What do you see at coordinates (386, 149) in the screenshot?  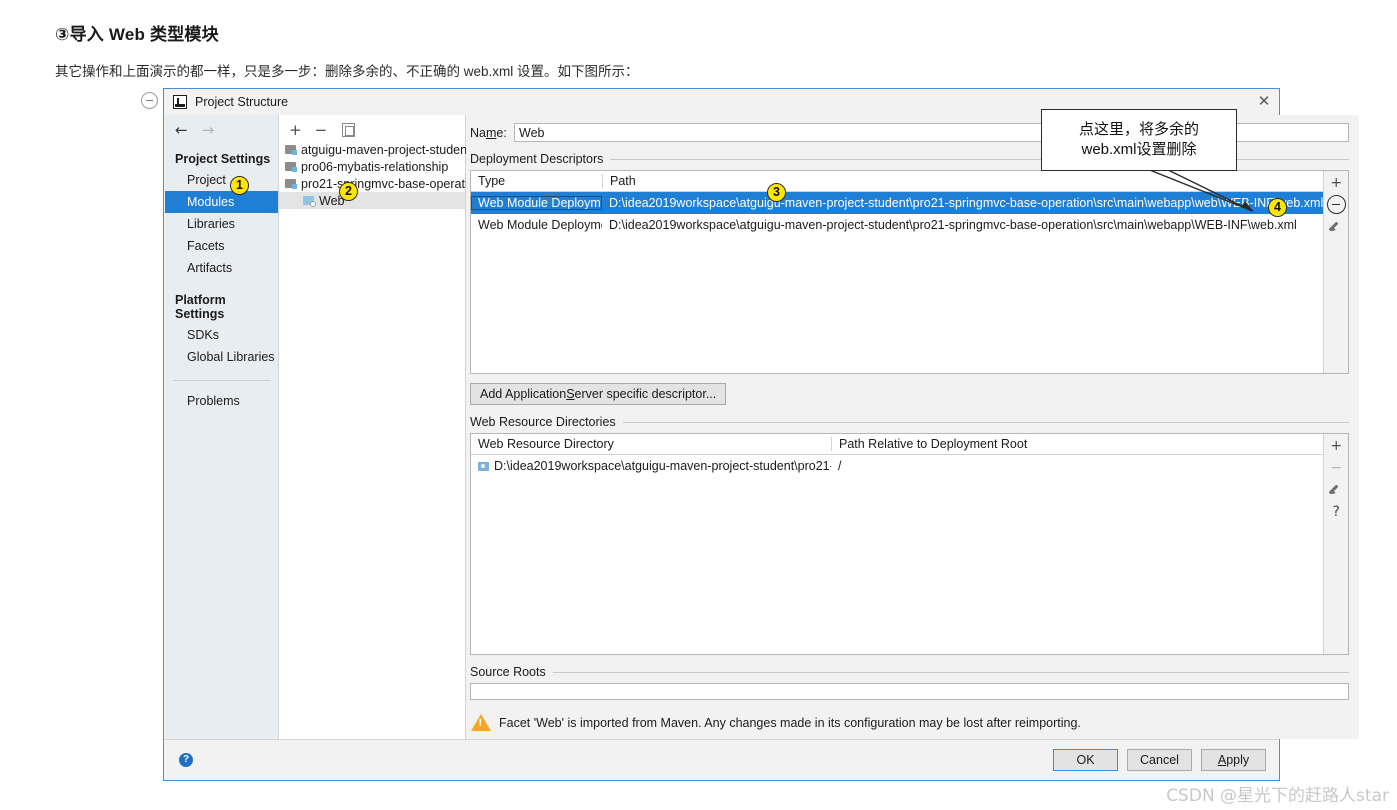 I see `tree-node-label: atguigu-maven-project-student` at bounding box center [386, 149].